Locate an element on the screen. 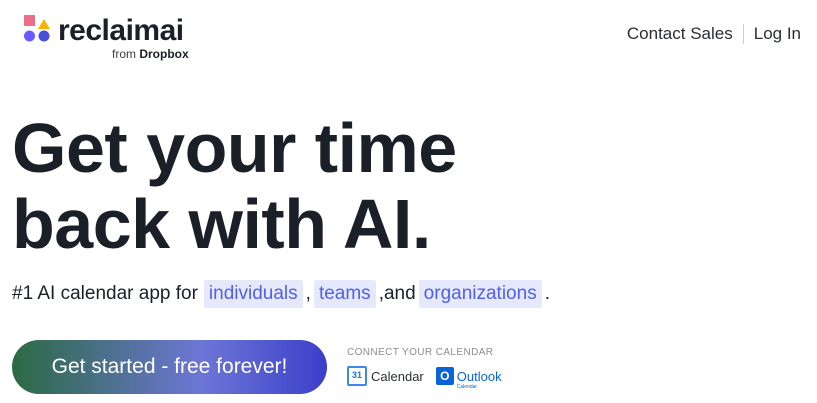  tagline-and: ,and is located at coordinates (397, 293).